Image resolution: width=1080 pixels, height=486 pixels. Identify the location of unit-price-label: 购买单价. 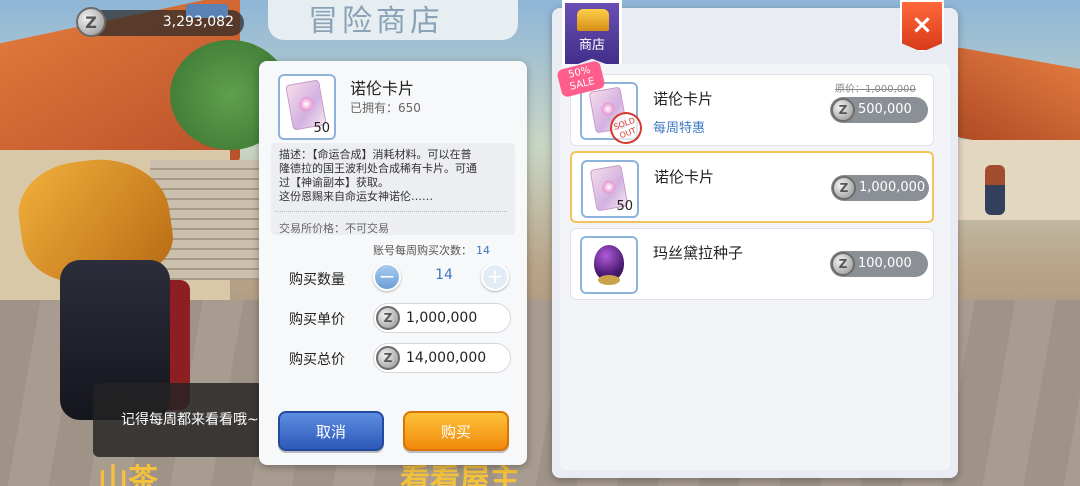
(317, 320).